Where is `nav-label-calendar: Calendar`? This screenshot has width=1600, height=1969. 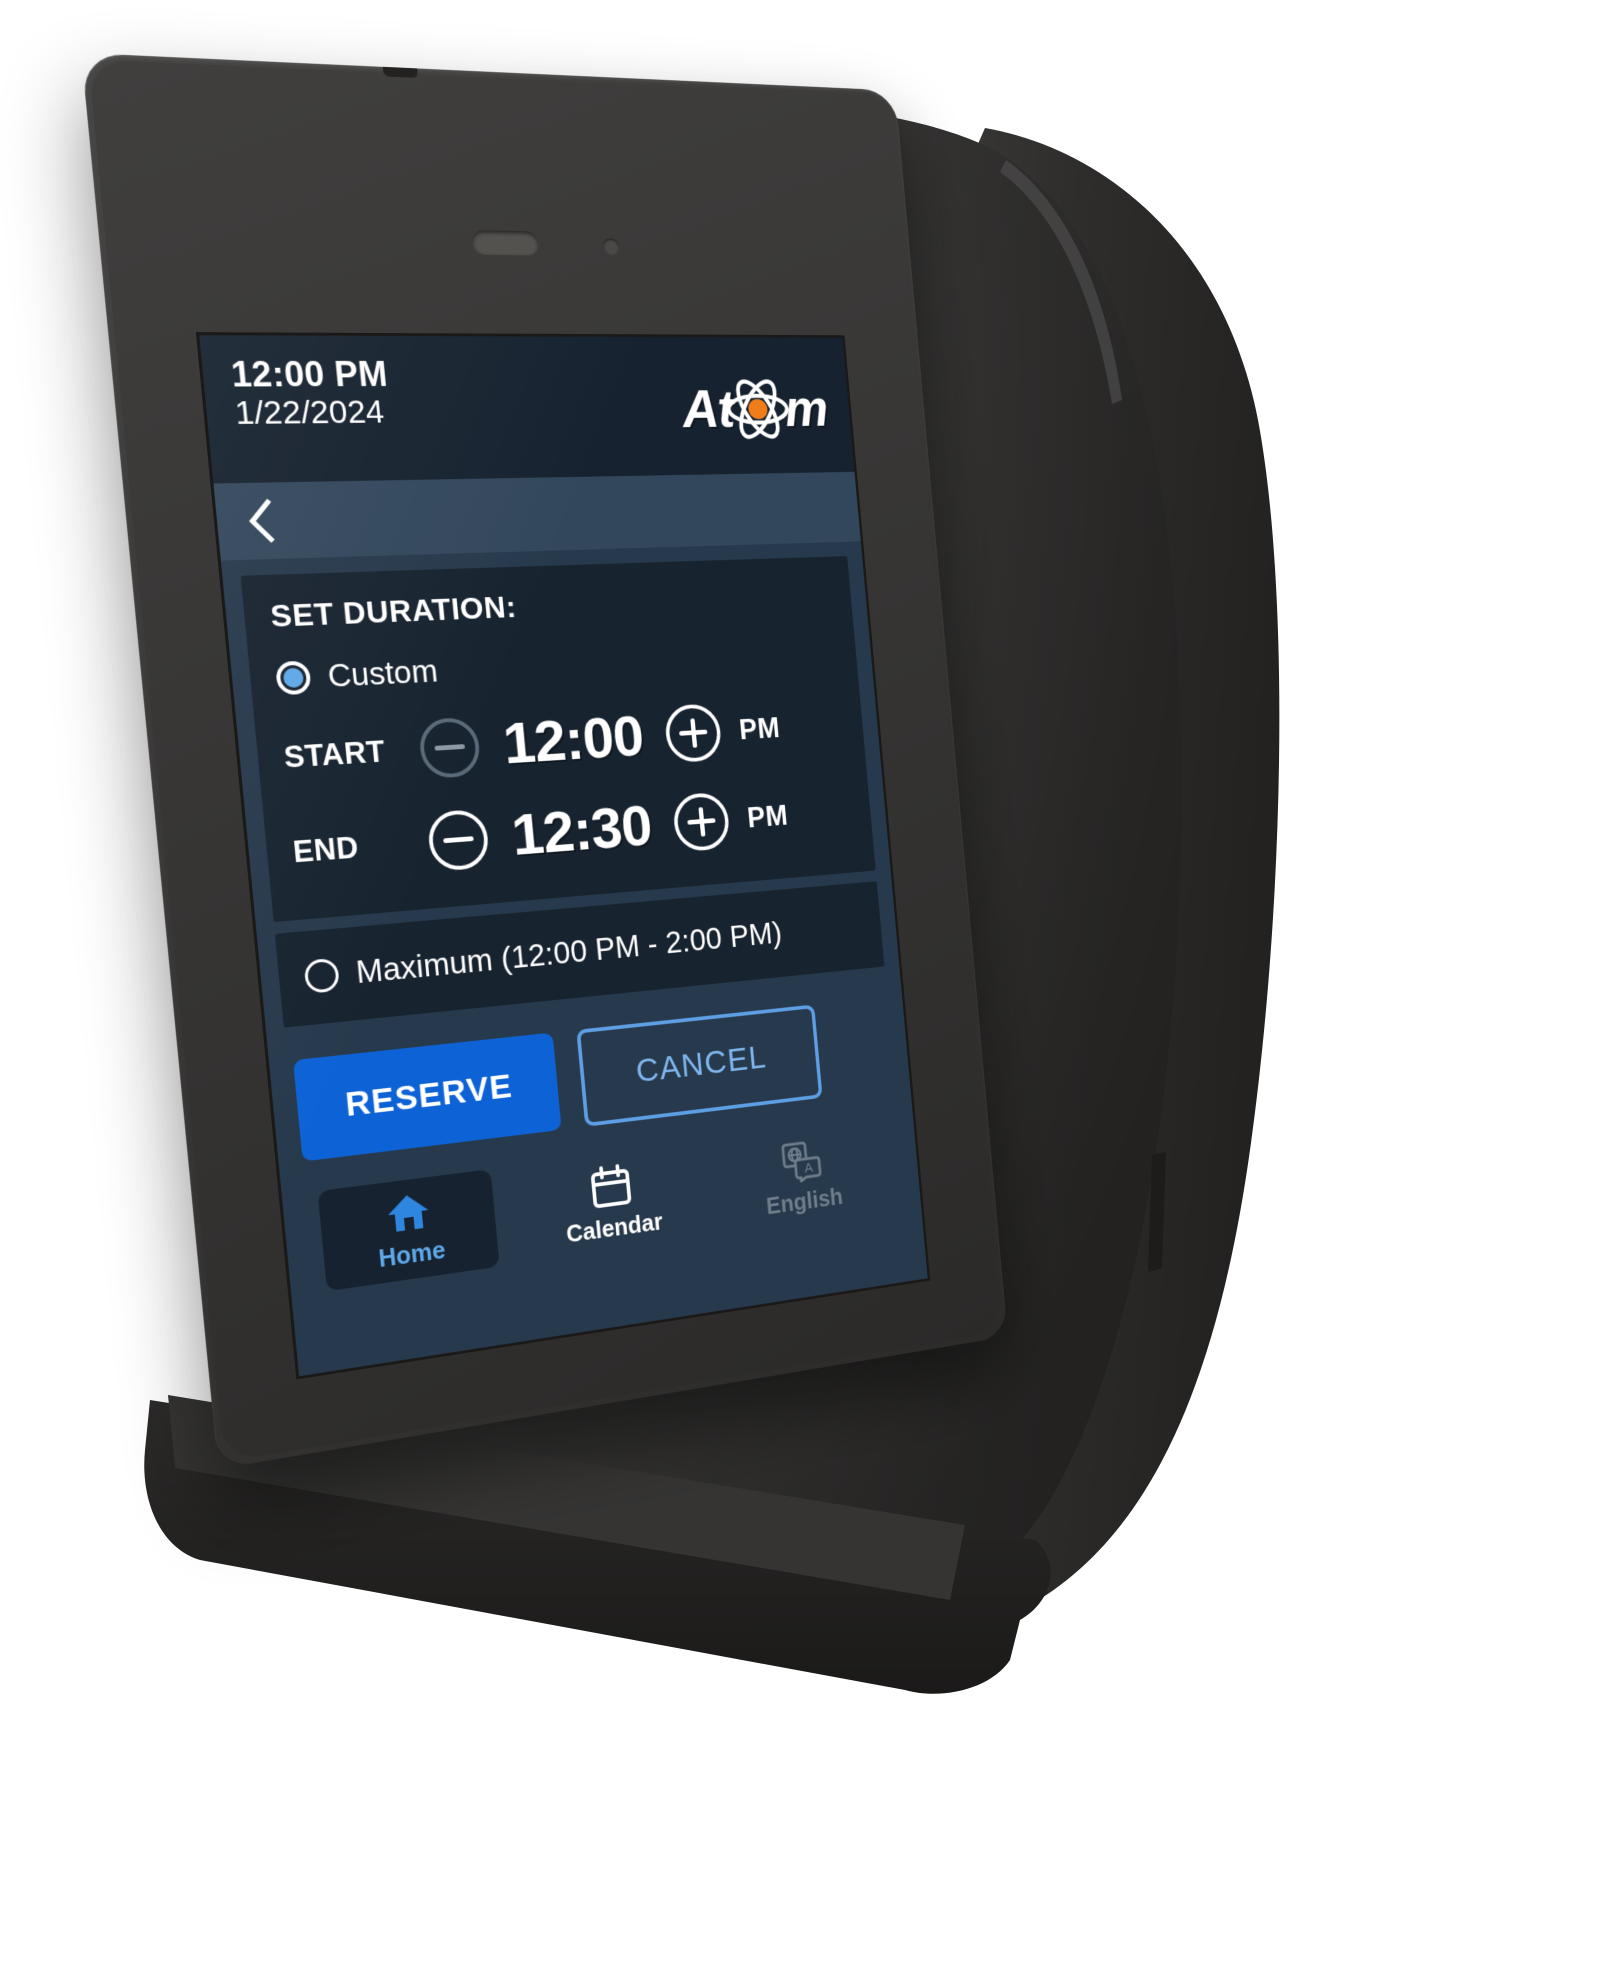 nav-label-calendar: Calendar is located at coordinates (614, 1228).